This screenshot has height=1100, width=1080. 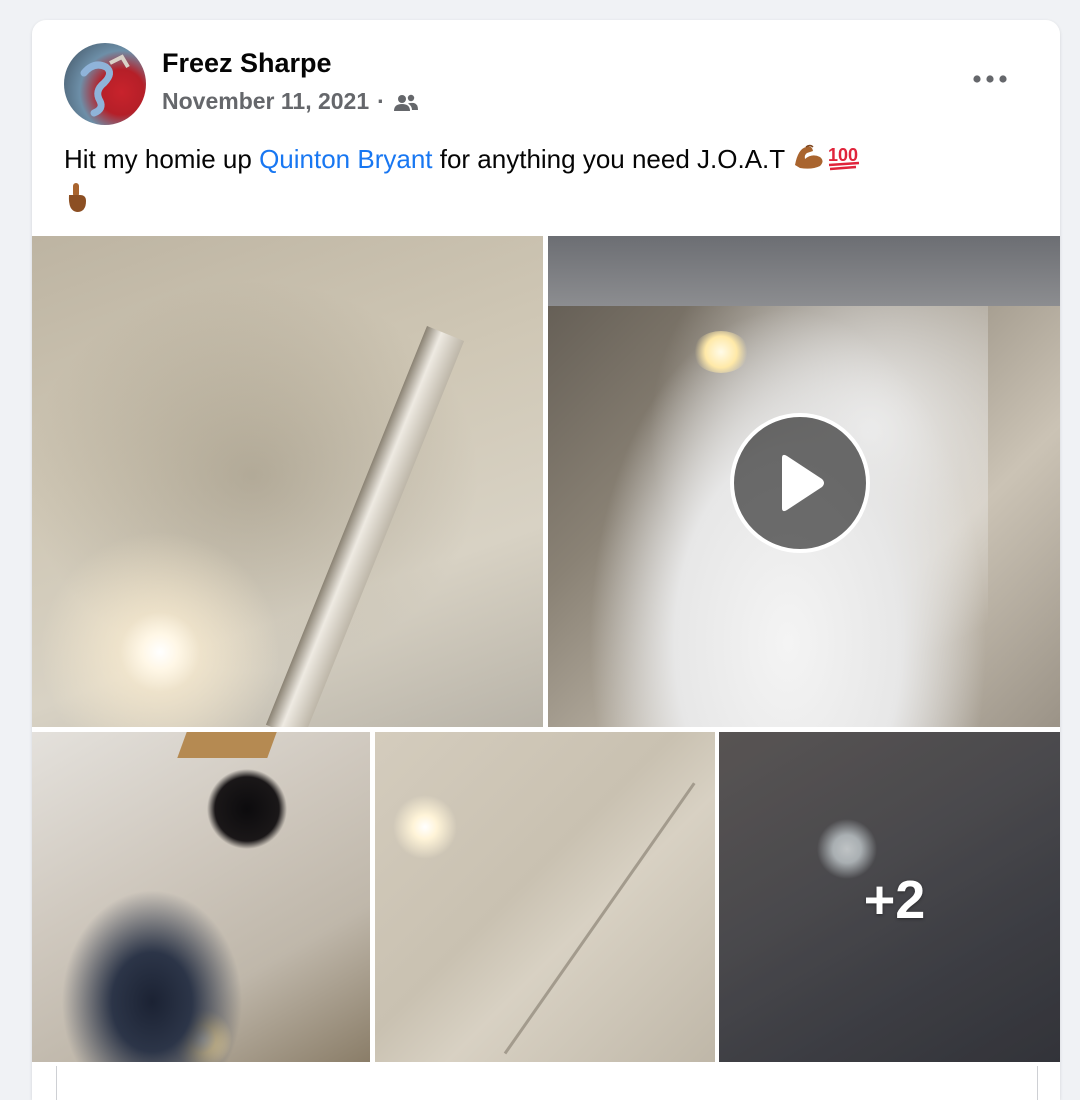 What do you see at coordinates (345, 159) in the screenshot?
I see `mention-link: Quinton Bryant` at bounding box center [345, 159].